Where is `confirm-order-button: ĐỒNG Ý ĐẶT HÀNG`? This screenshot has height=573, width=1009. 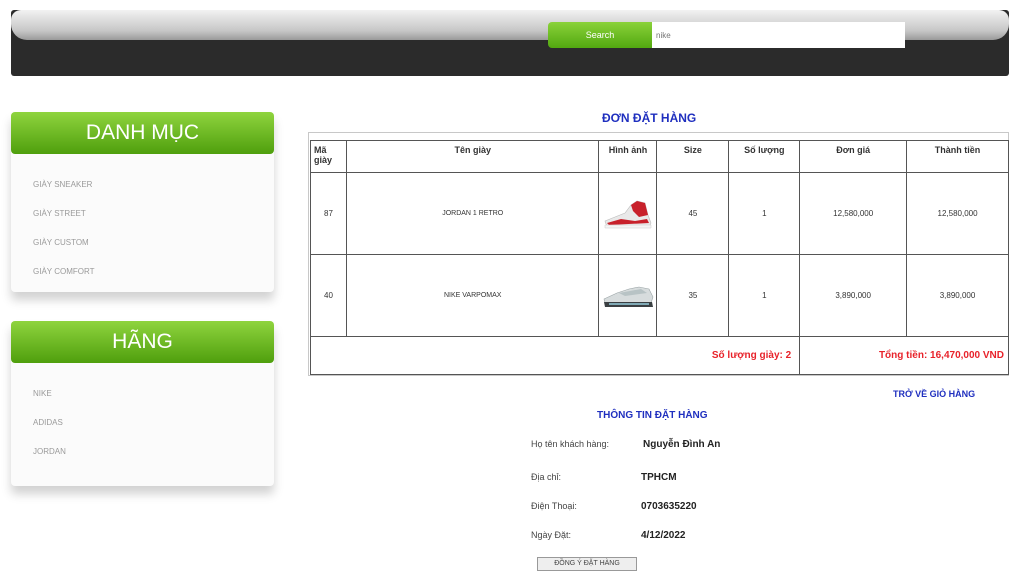
confirm-order-button: ĐỒNG Ý ĐẶT HÀNG is located at coordinates (587, 564).